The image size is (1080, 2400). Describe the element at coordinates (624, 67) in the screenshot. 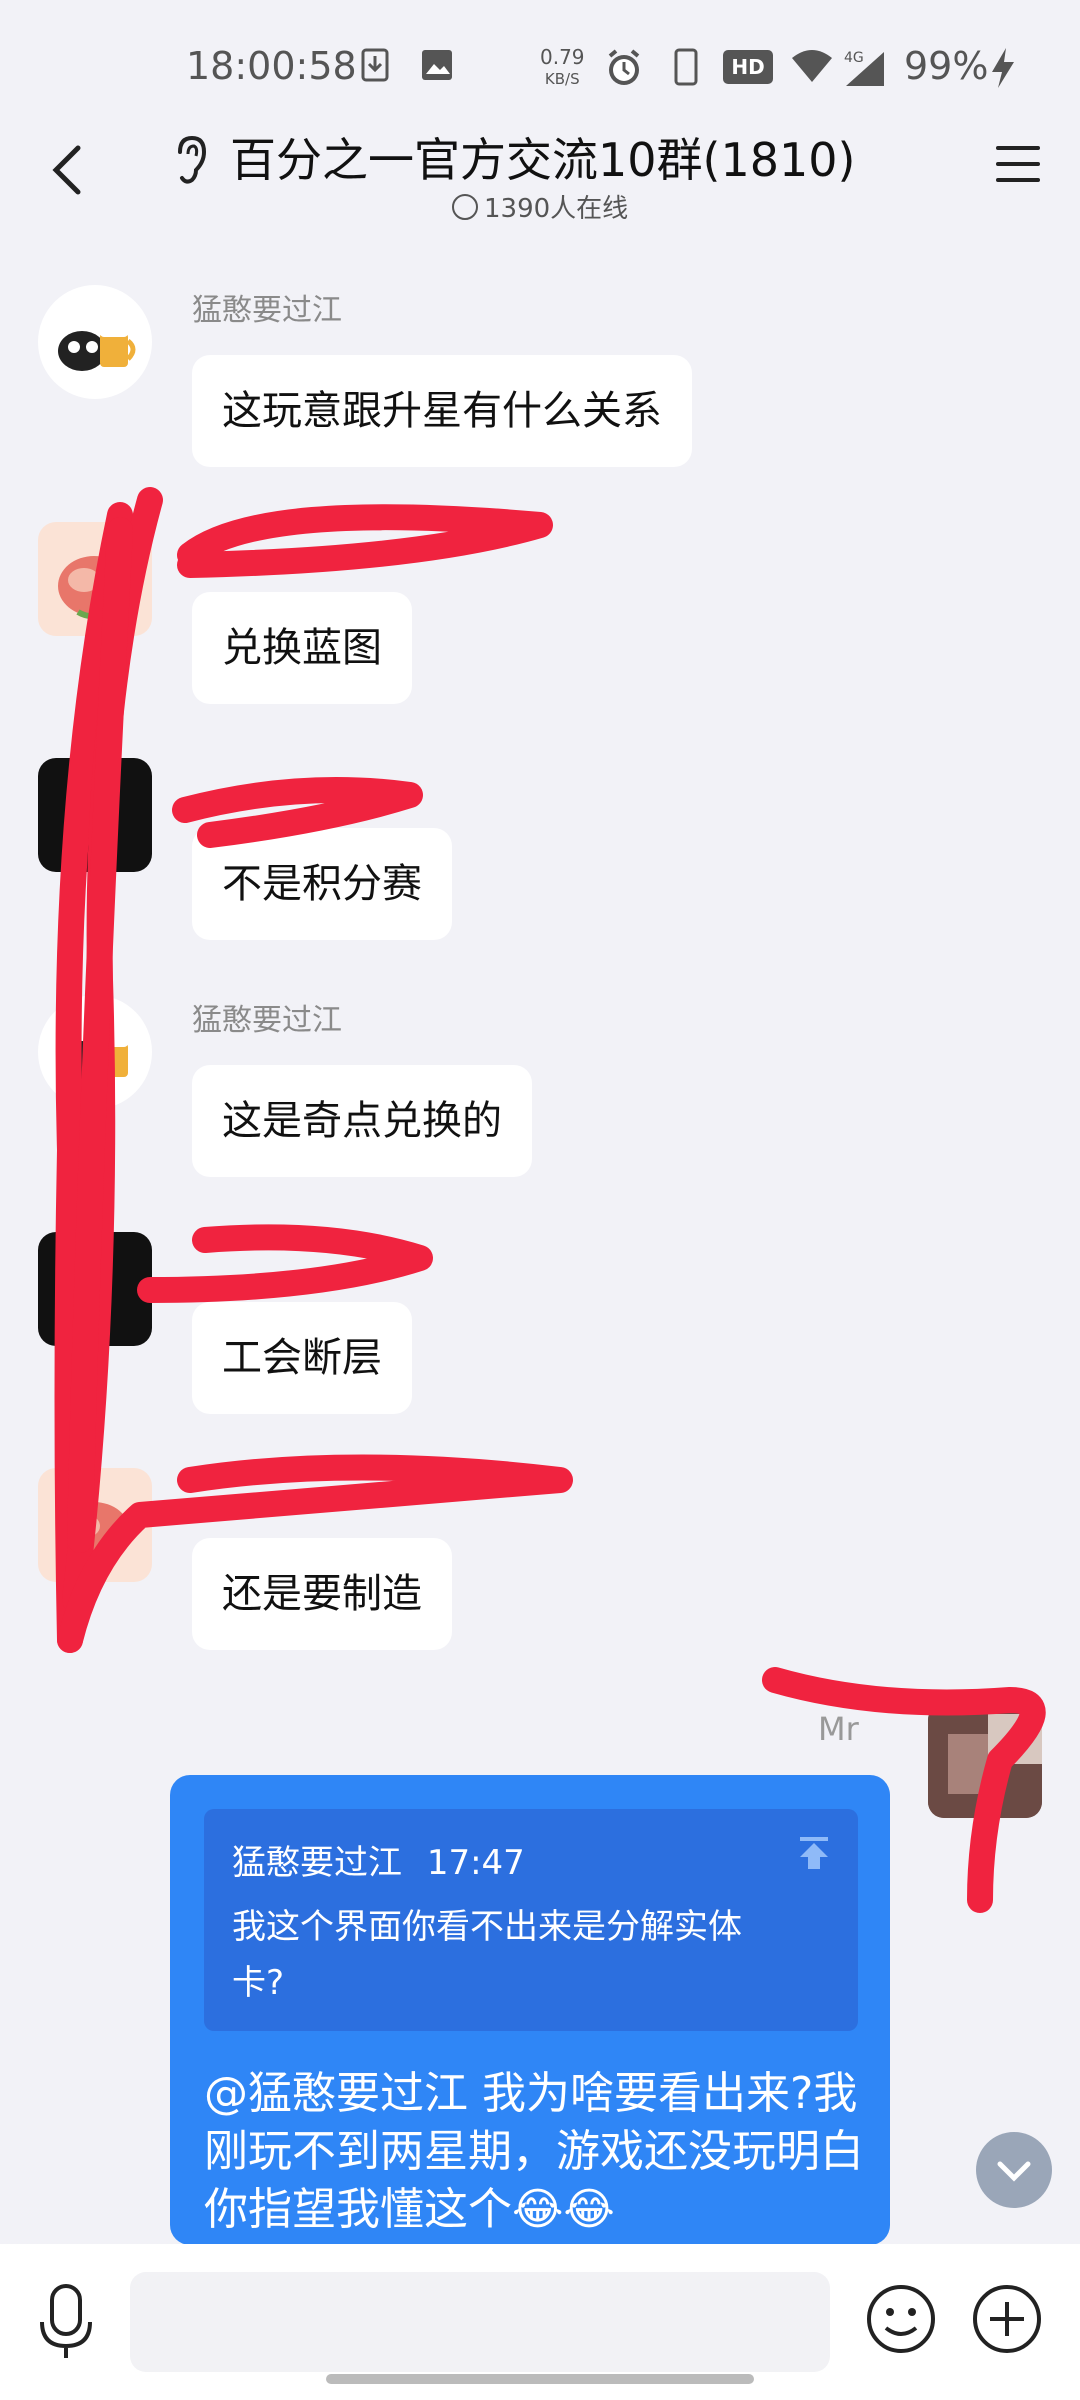

I see `alarm-icon` at that location.